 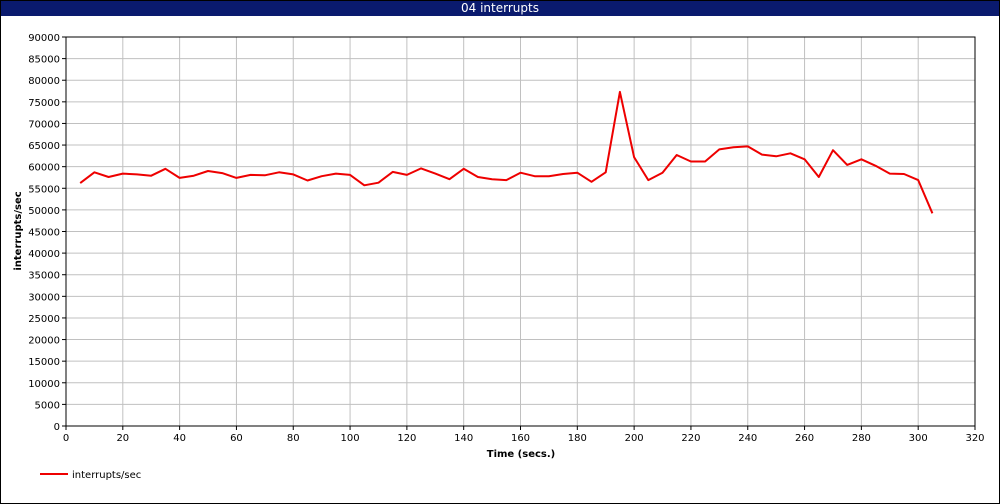 What do you see at coordinates (66, 438) in the screenshot?
I see `x-tick-label: 0` at bounding box center [66, 438].